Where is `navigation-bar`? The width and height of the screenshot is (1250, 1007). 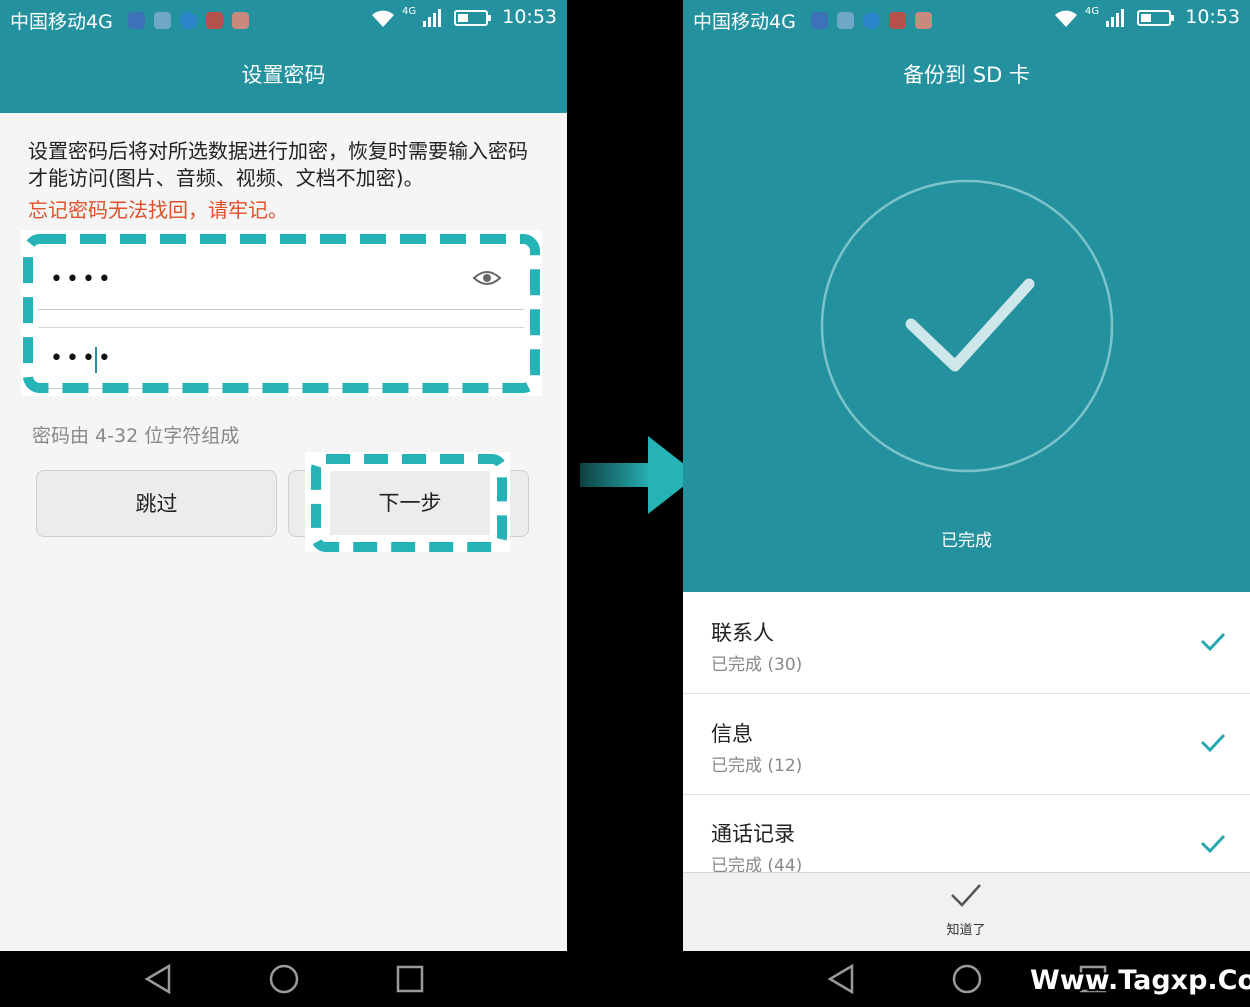 navigation-bar is located at coordinates (283, 979).